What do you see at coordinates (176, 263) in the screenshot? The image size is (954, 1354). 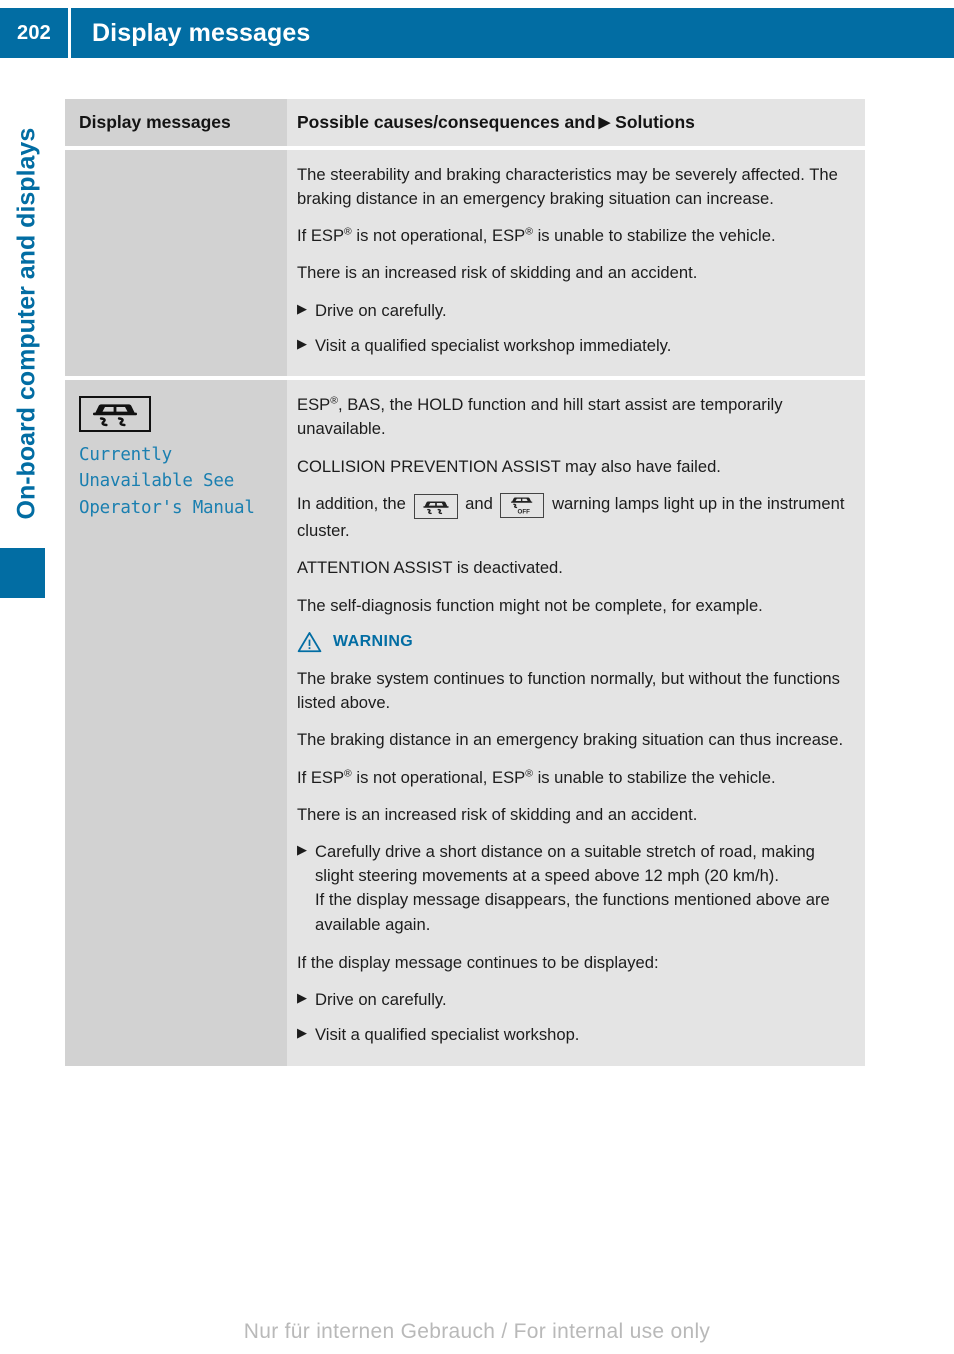 I see `table-cell-message-empty` at bounding box center [176, 263].